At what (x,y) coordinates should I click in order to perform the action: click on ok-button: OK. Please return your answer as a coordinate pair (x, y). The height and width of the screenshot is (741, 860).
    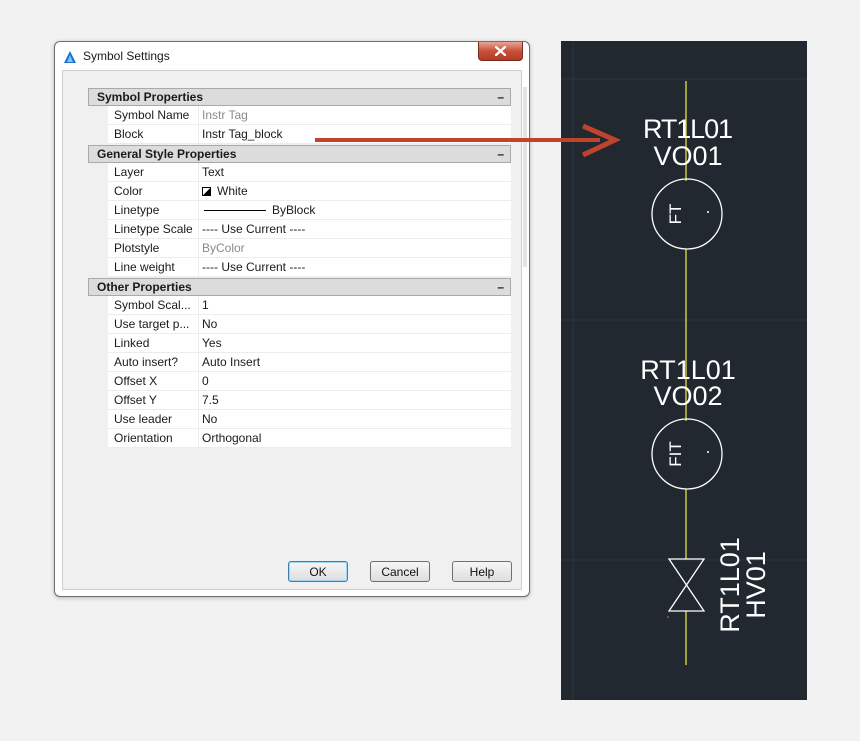
    Looking at the image, I should click on (318, 571).